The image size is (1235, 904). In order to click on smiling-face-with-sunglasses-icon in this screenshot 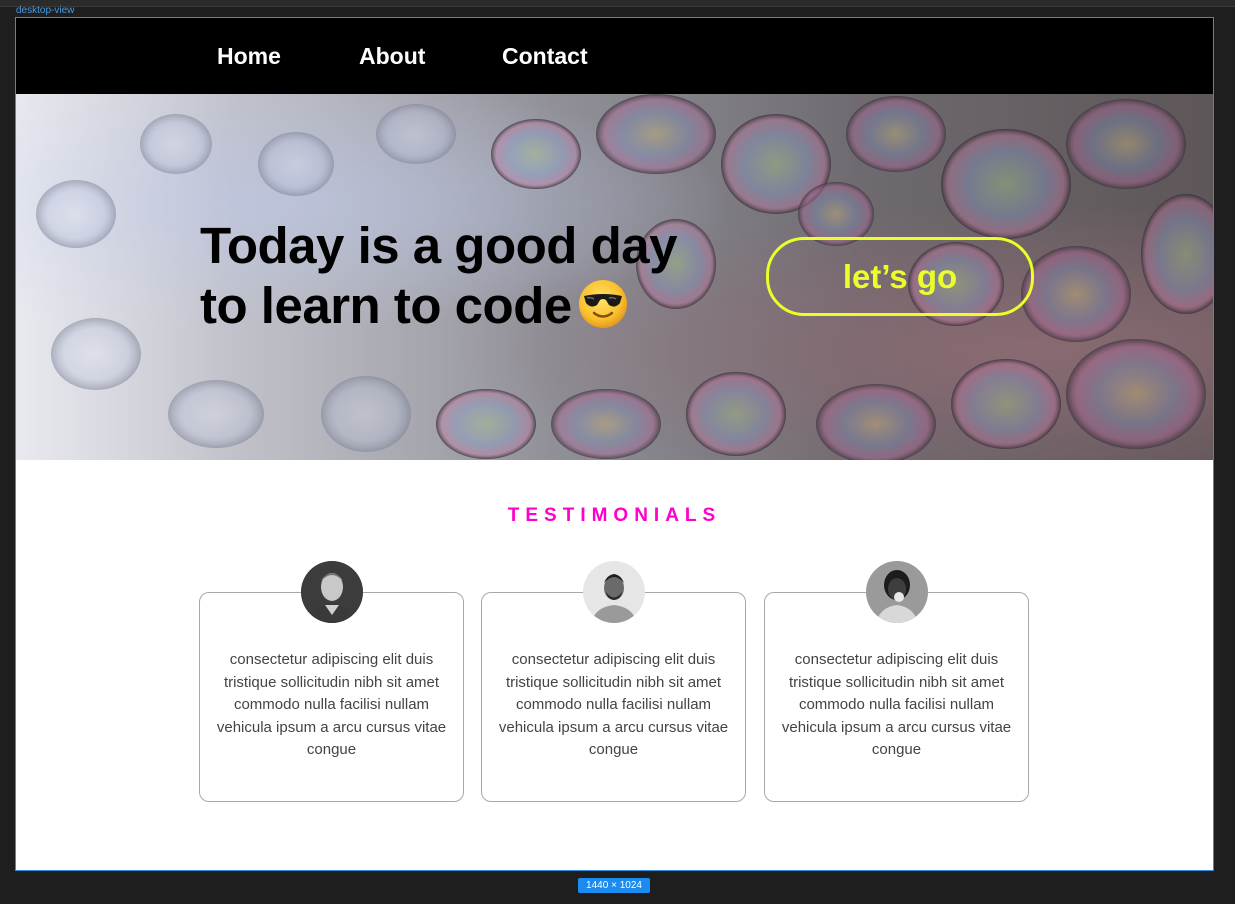, I will do `click(603, 310)`.